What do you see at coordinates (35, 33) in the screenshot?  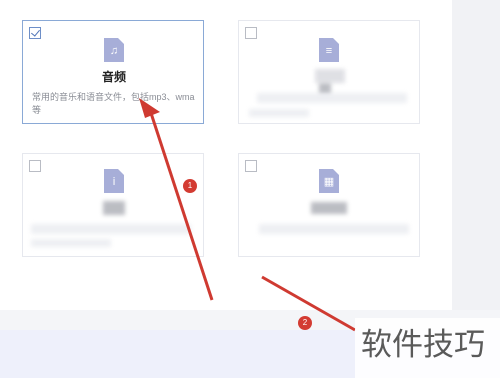 I see `card-checkbox-audio` at bounding box center [35, 33].